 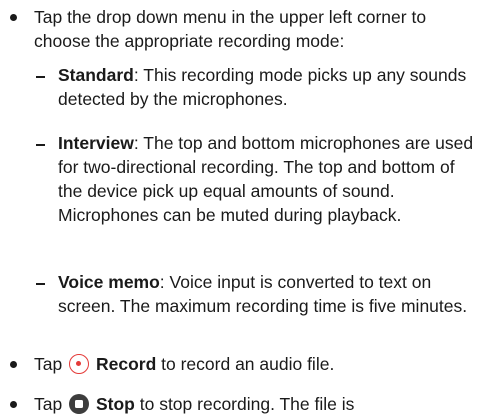 I want to click on mode-name-interview: Interview, so click(x=96, y=143).